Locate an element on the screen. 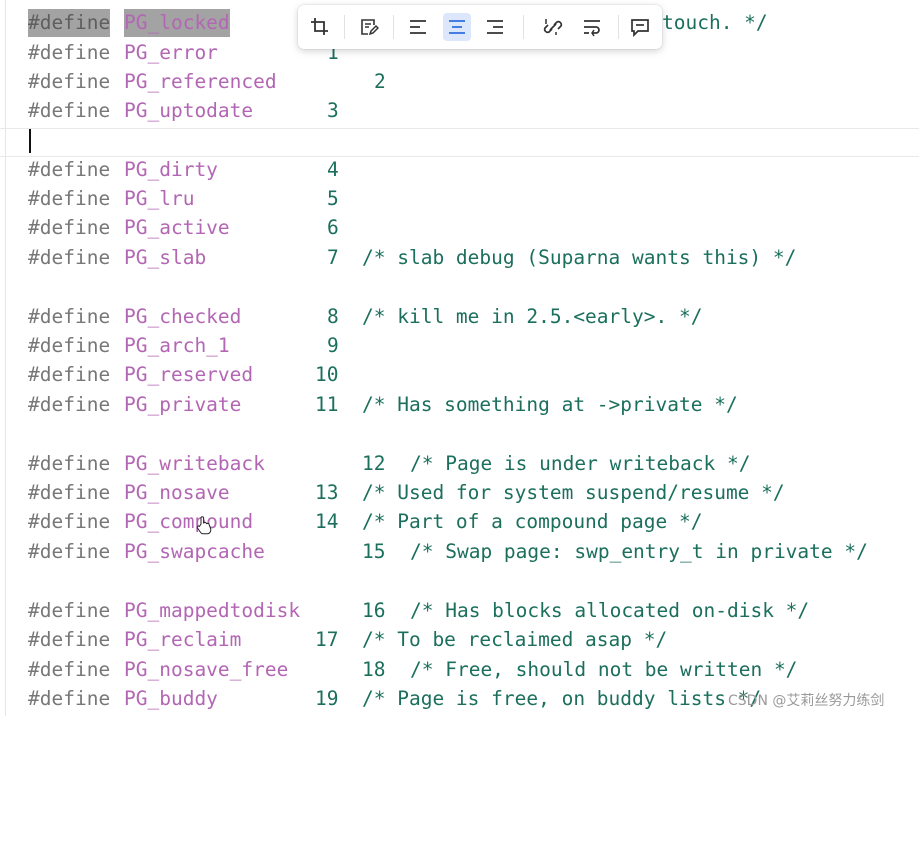 This screenshot has height=853, width=919. value: 17 is located at coordinates (327, 639).